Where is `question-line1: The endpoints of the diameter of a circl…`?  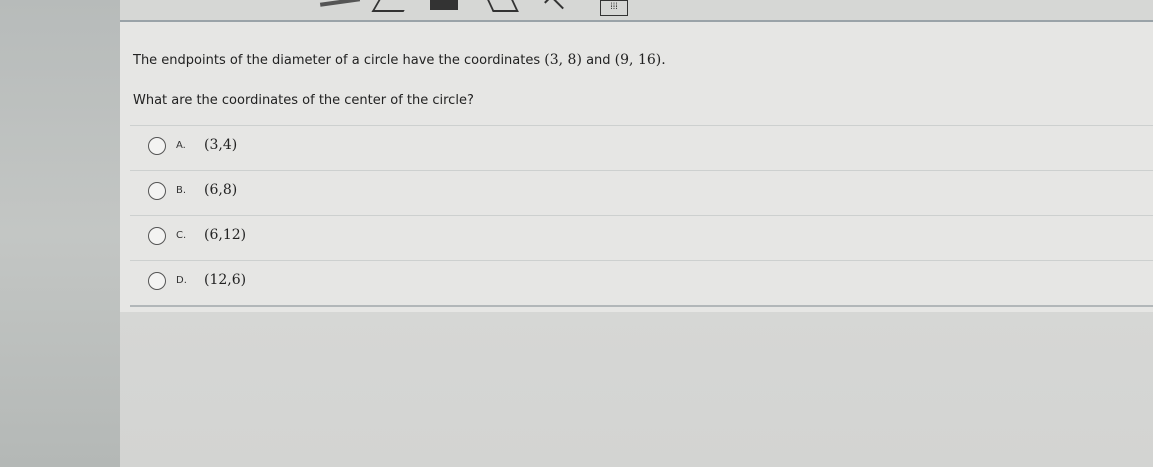 question-line1: The endpoints of the diameter of a circl… is located at coordinates (337, 60).